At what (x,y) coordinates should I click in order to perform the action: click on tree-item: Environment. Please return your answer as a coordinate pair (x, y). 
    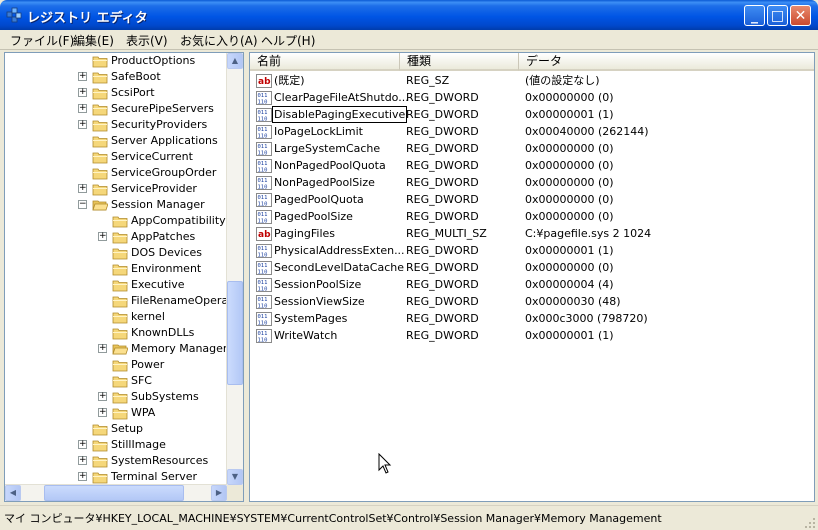
    Looking at the image, I should click on (116, 269).